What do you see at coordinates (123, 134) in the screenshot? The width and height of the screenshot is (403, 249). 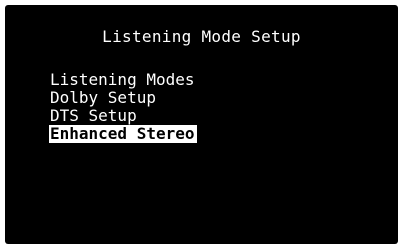 I see `menu-item-enhanced-stereo: Enhanced Stereo` at bounding box center [123, 134].